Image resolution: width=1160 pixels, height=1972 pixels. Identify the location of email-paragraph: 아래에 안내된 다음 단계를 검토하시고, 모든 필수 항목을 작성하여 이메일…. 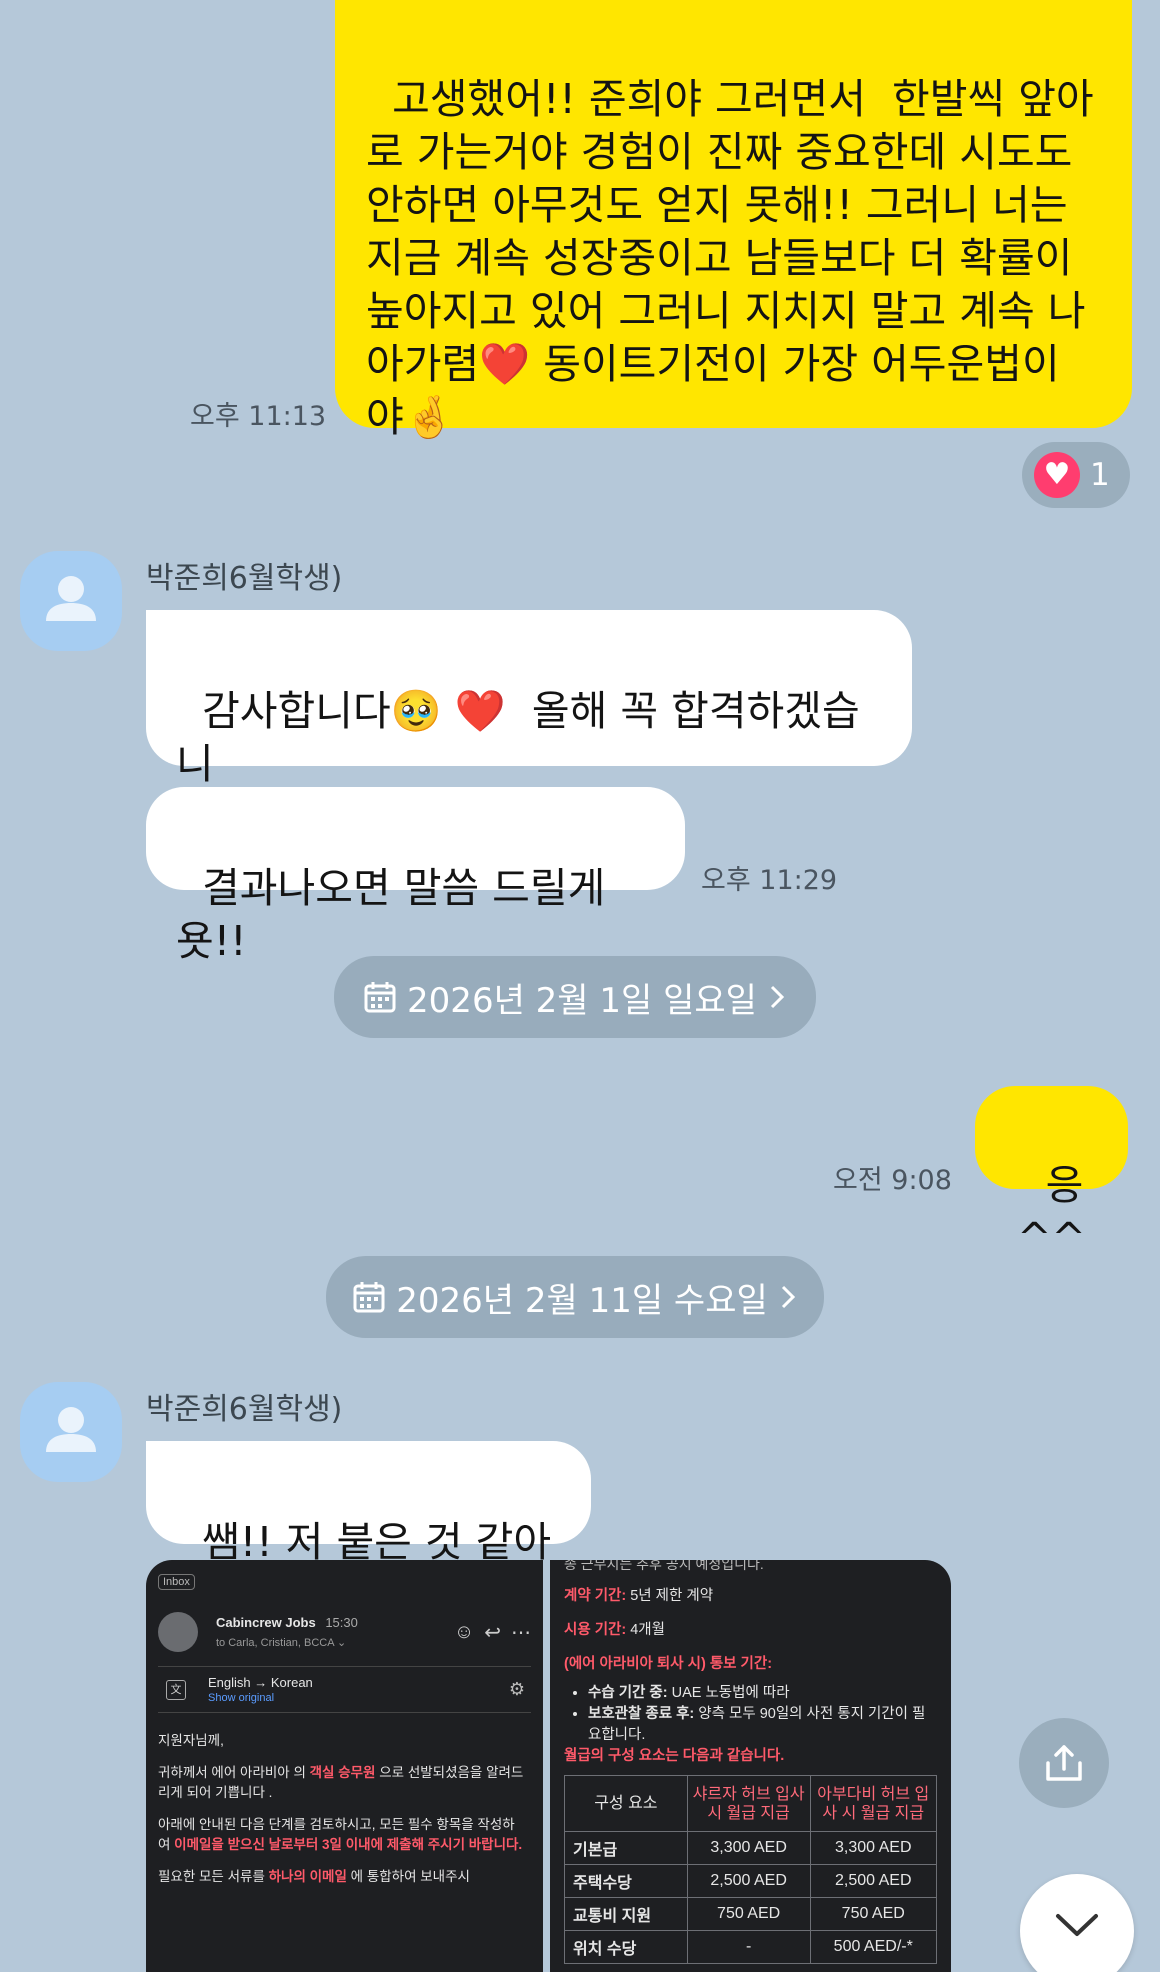
(340, 1834).